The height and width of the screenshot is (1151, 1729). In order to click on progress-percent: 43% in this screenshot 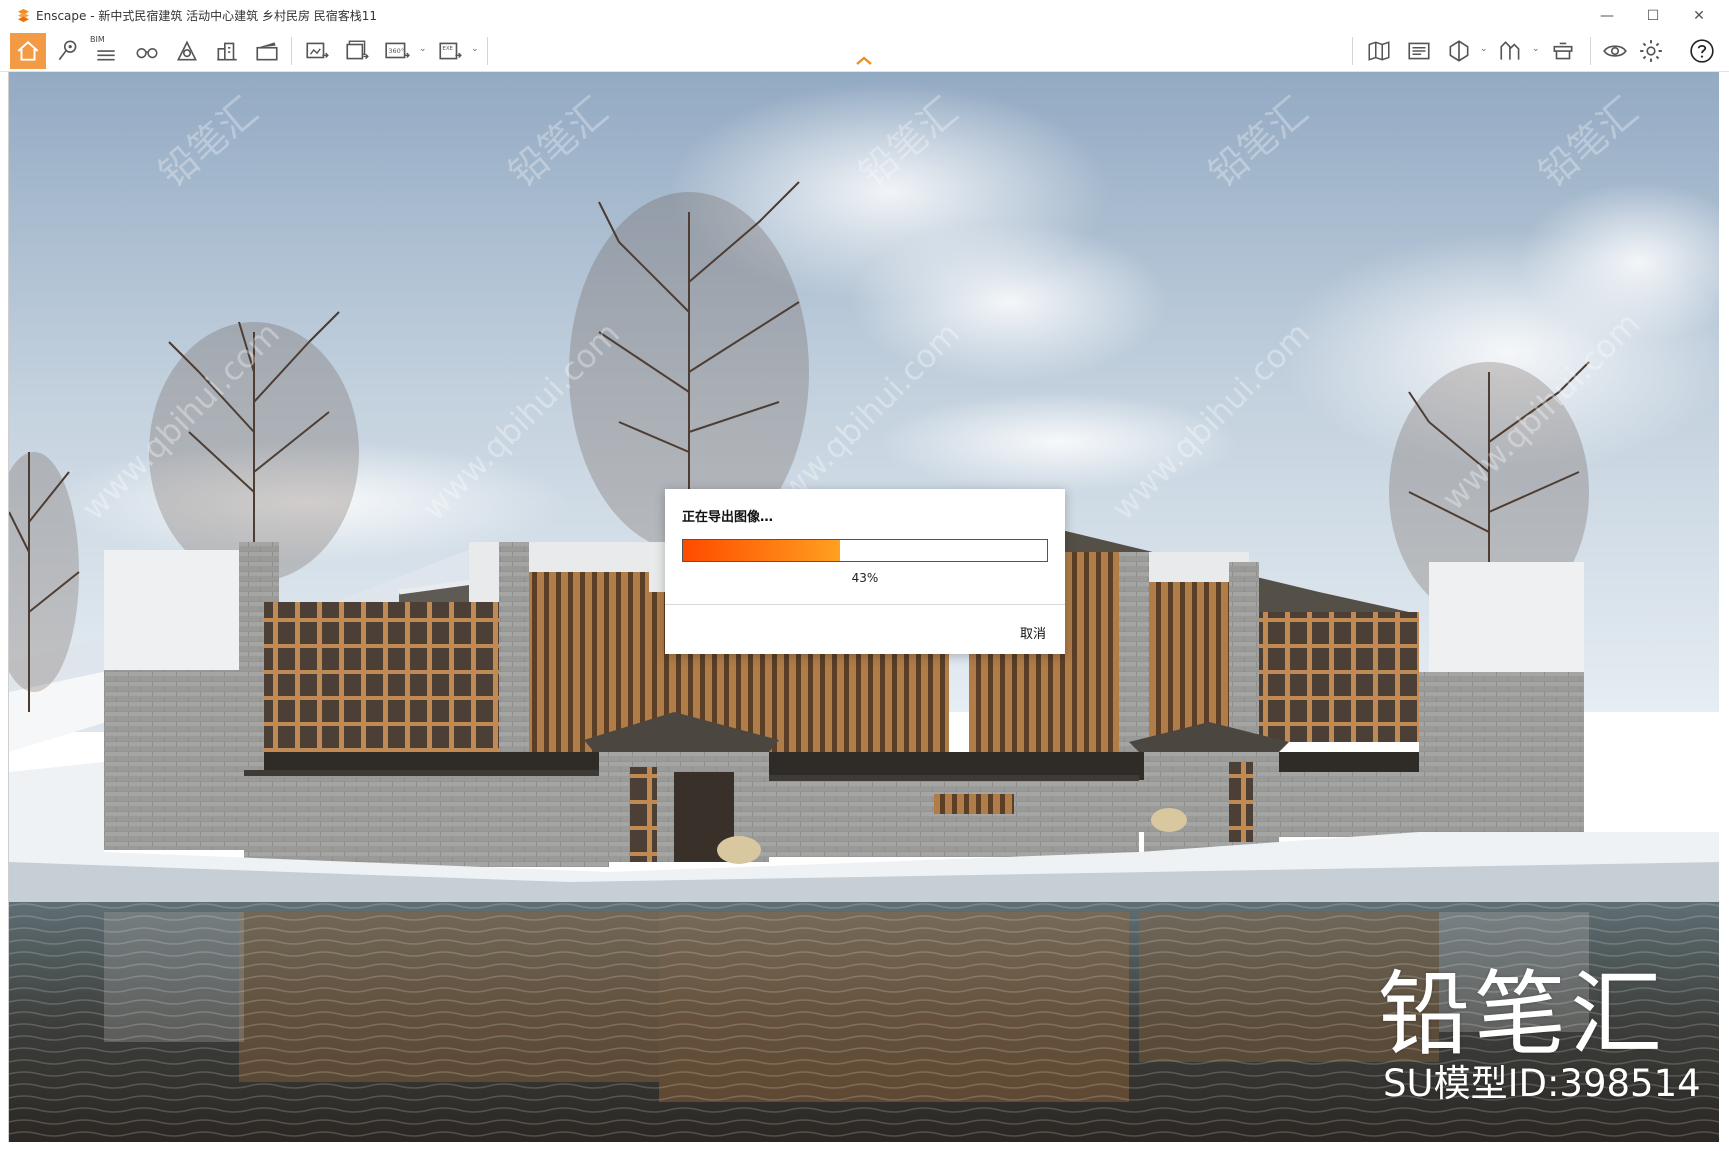, I will do `click(865, 578)`.